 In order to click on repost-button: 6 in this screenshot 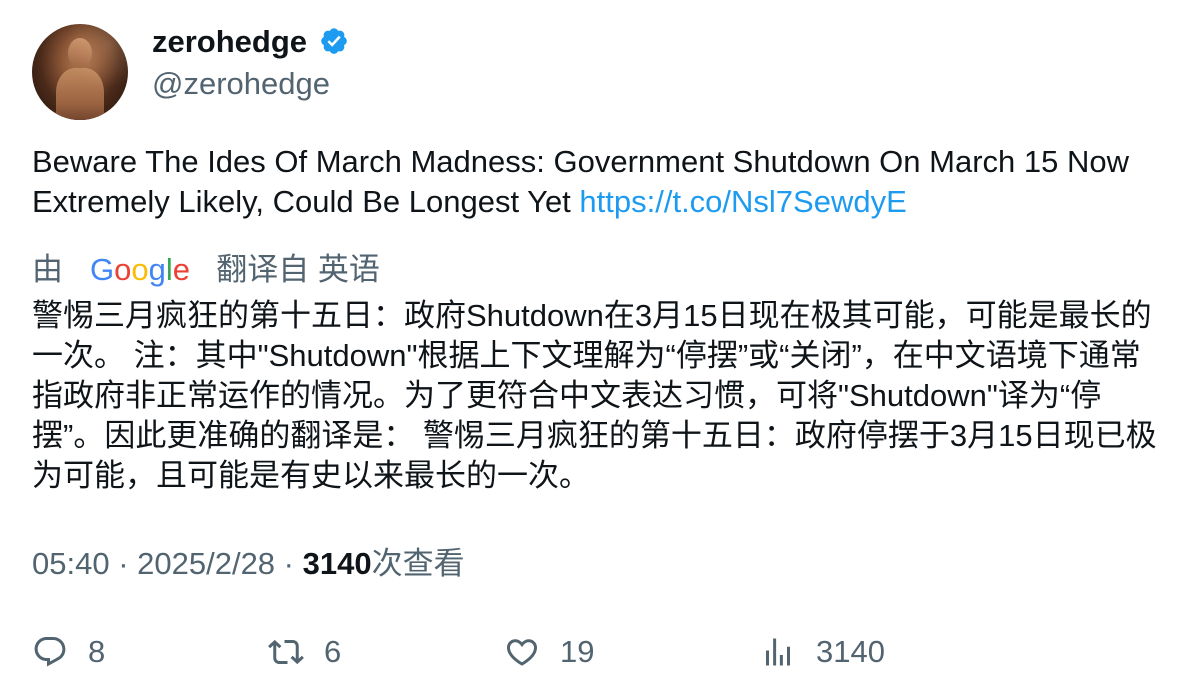, I will do `click(304, 652)`.